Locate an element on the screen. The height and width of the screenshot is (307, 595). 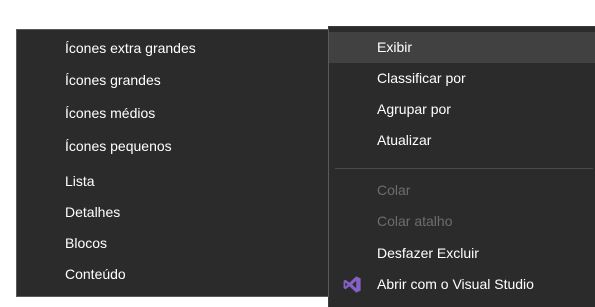
submenu-item-extra-large-icons: Ícones extra grandes is located at coordinates (172, 48).